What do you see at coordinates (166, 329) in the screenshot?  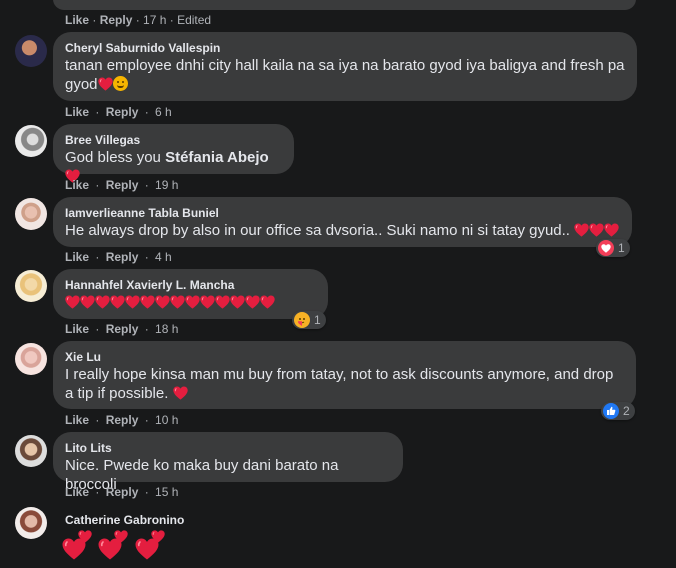 I see `timestamp: 18 h` at bounding box center [166, 329].